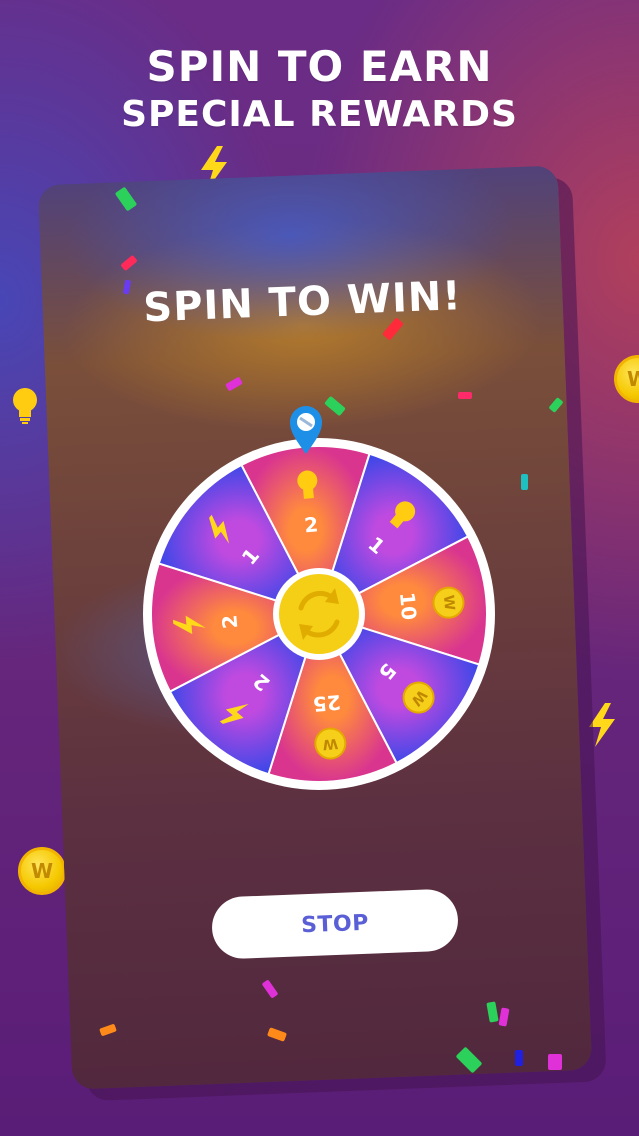  I want to click on wheel-pointer-icon, so click(306, 430).